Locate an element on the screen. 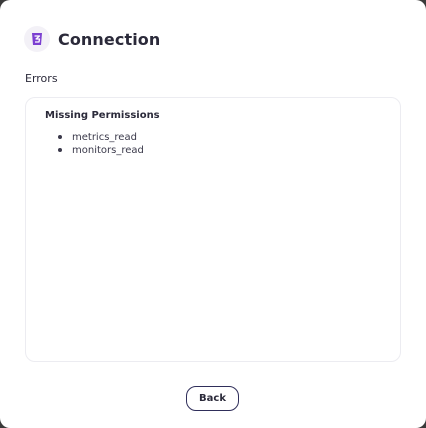 This screenshot has width=426, height=428. missing-permissions-heading: Missing Permissions is located at coordinates (102, 115).